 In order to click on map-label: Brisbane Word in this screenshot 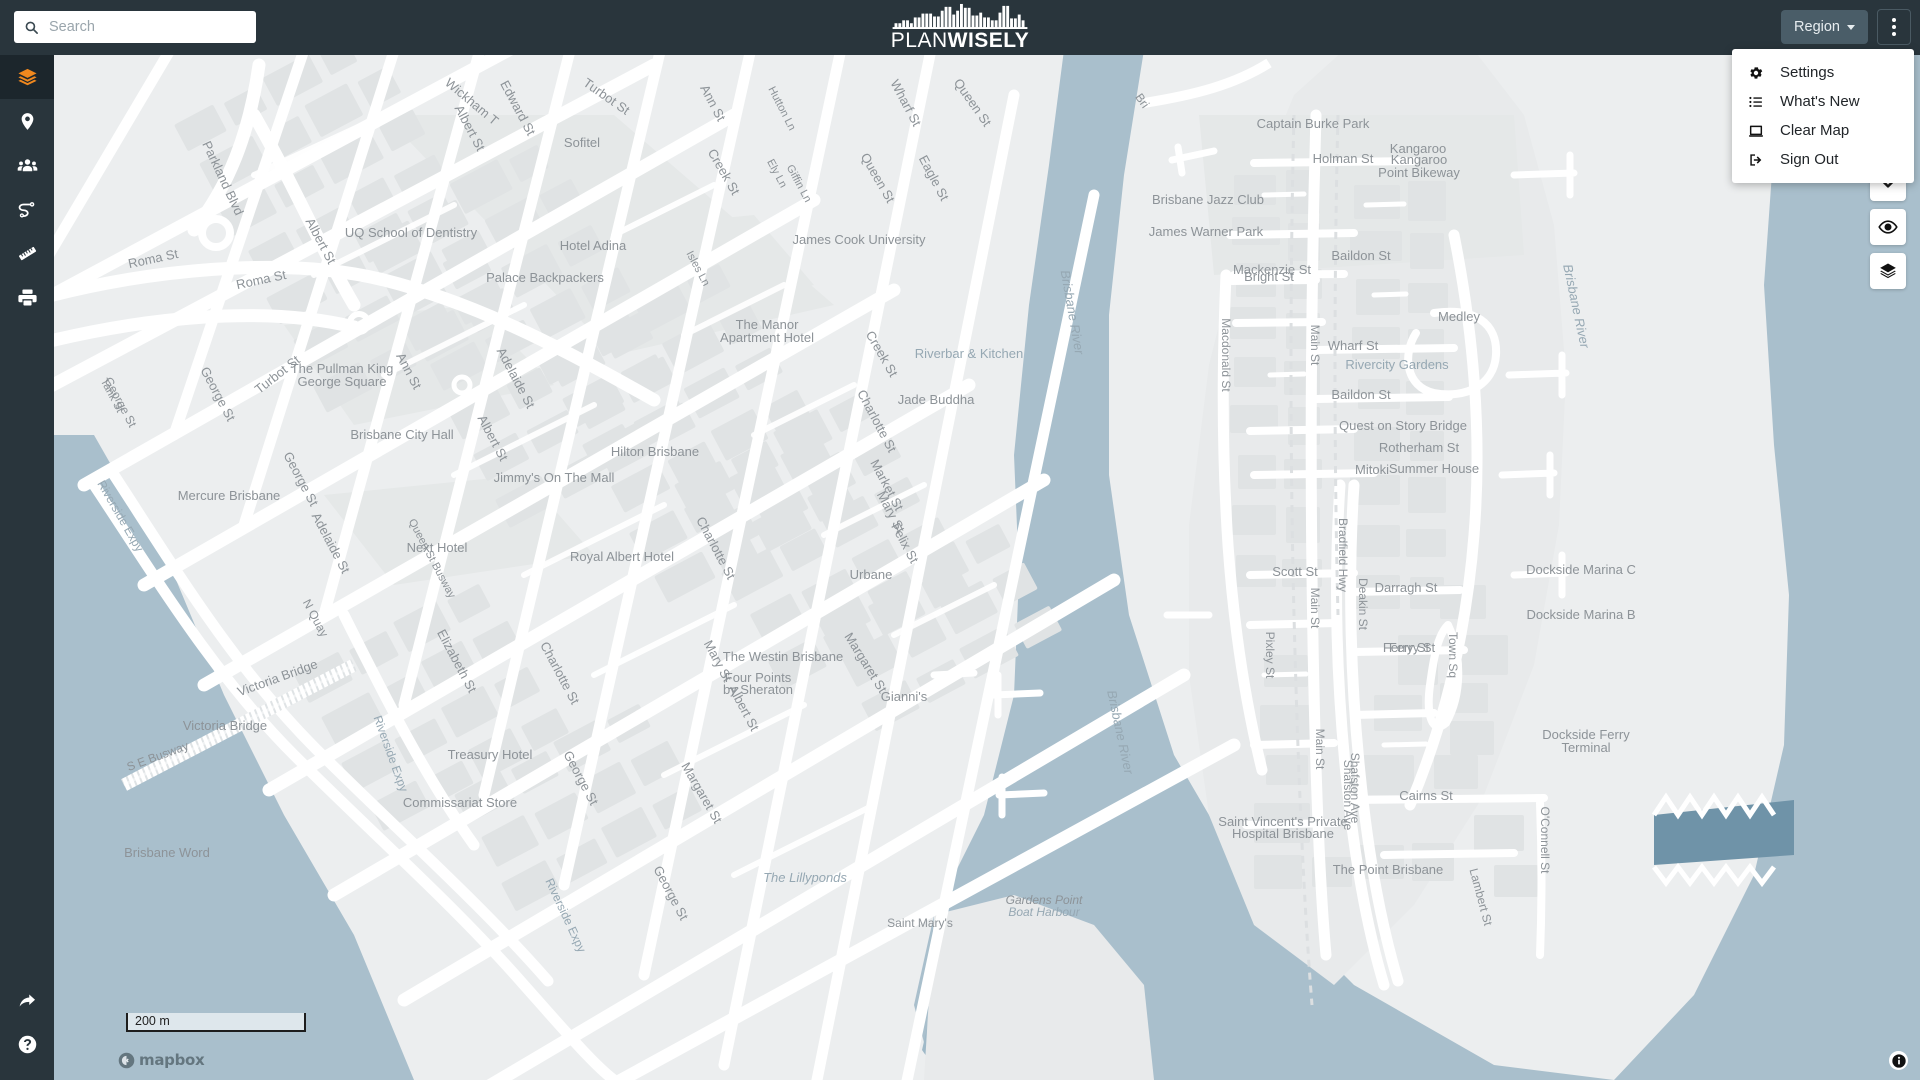, I will do `click(167, 852)`.